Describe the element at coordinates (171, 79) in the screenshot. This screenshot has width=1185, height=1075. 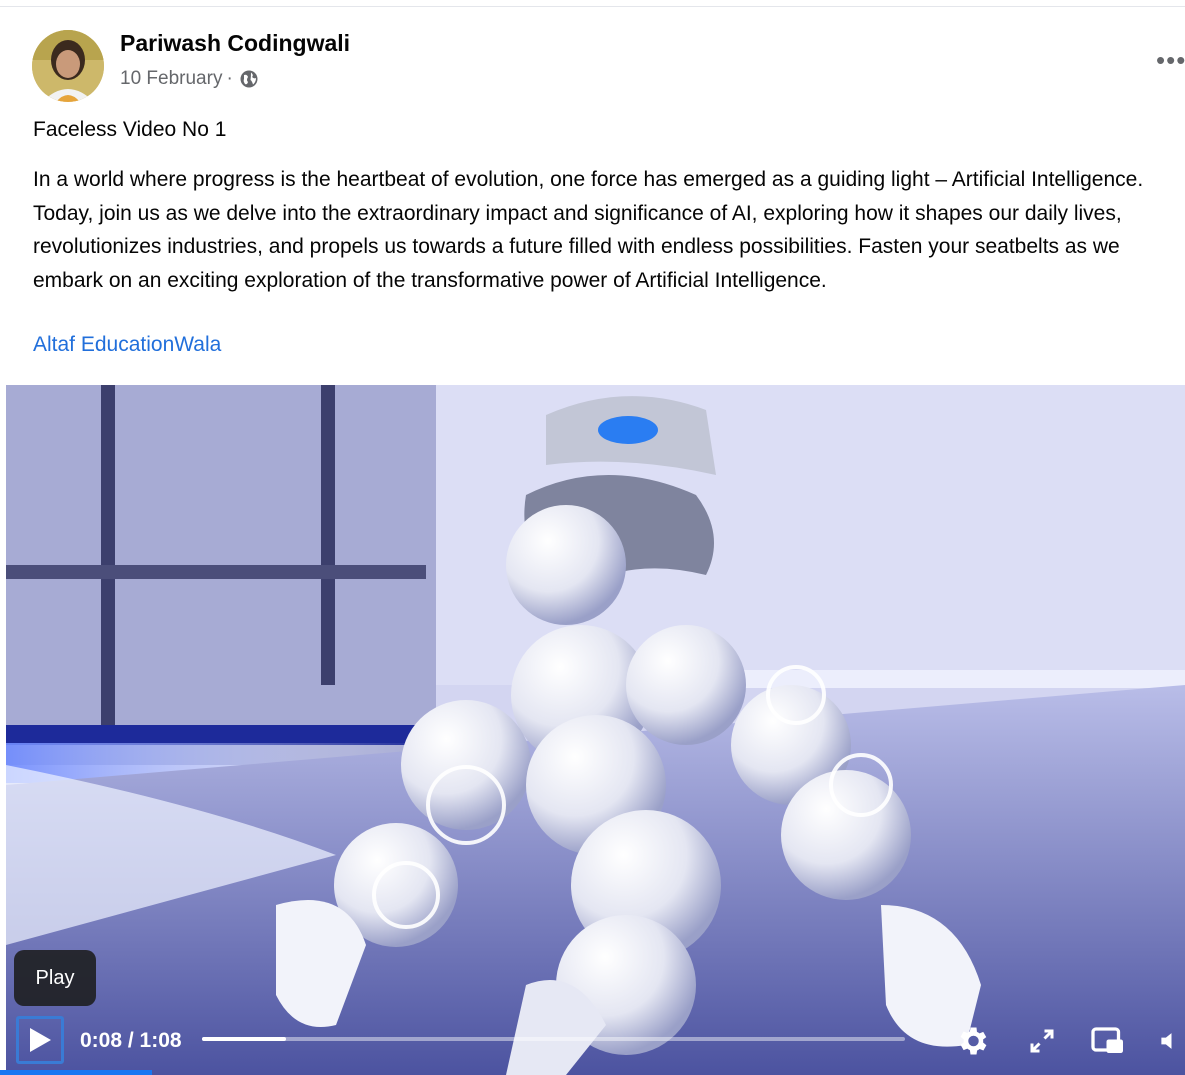
I see `post-date: 10 February` at that location.